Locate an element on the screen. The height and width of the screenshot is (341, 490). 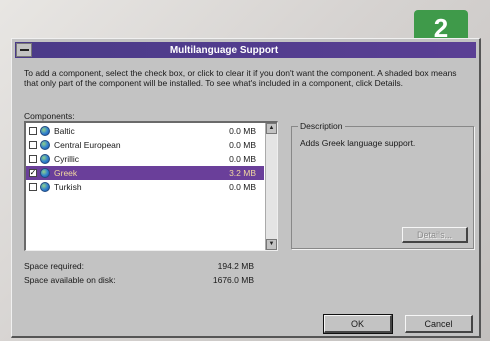
scroll-up-arrow-icon: ▲ is located at coordinates (271, 128).